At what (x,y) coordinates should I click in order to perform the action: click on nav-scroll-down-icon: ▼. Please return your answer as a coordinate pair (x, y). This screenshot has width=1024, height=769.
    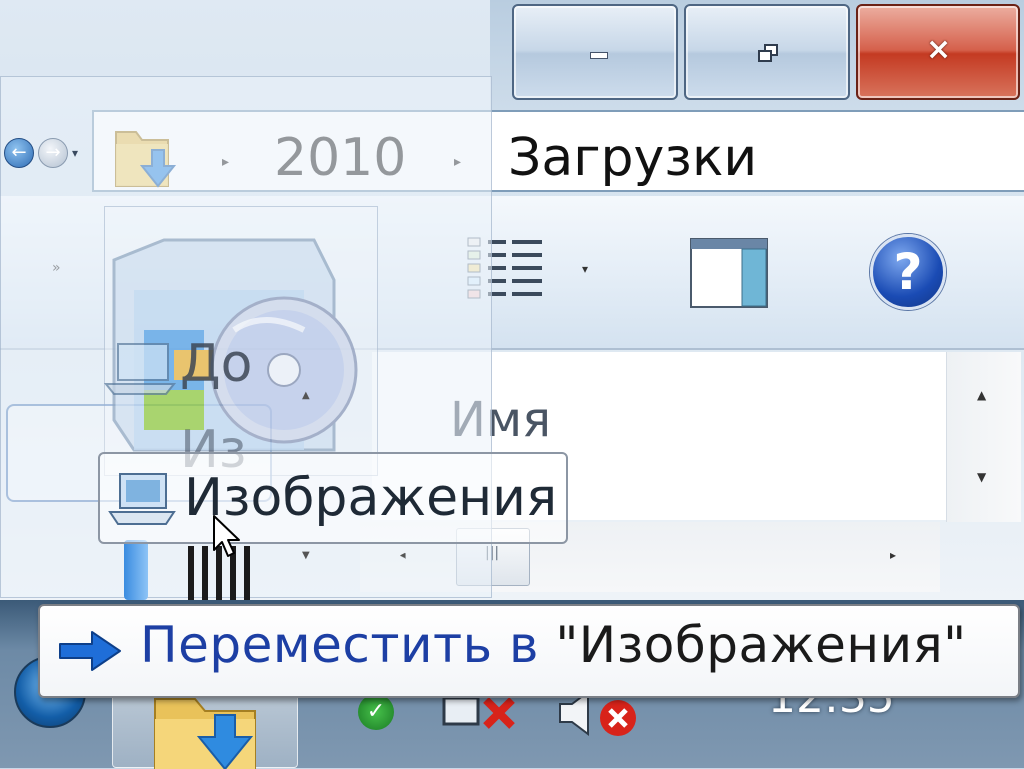
    Looking at the image, I should click on (306, 555).